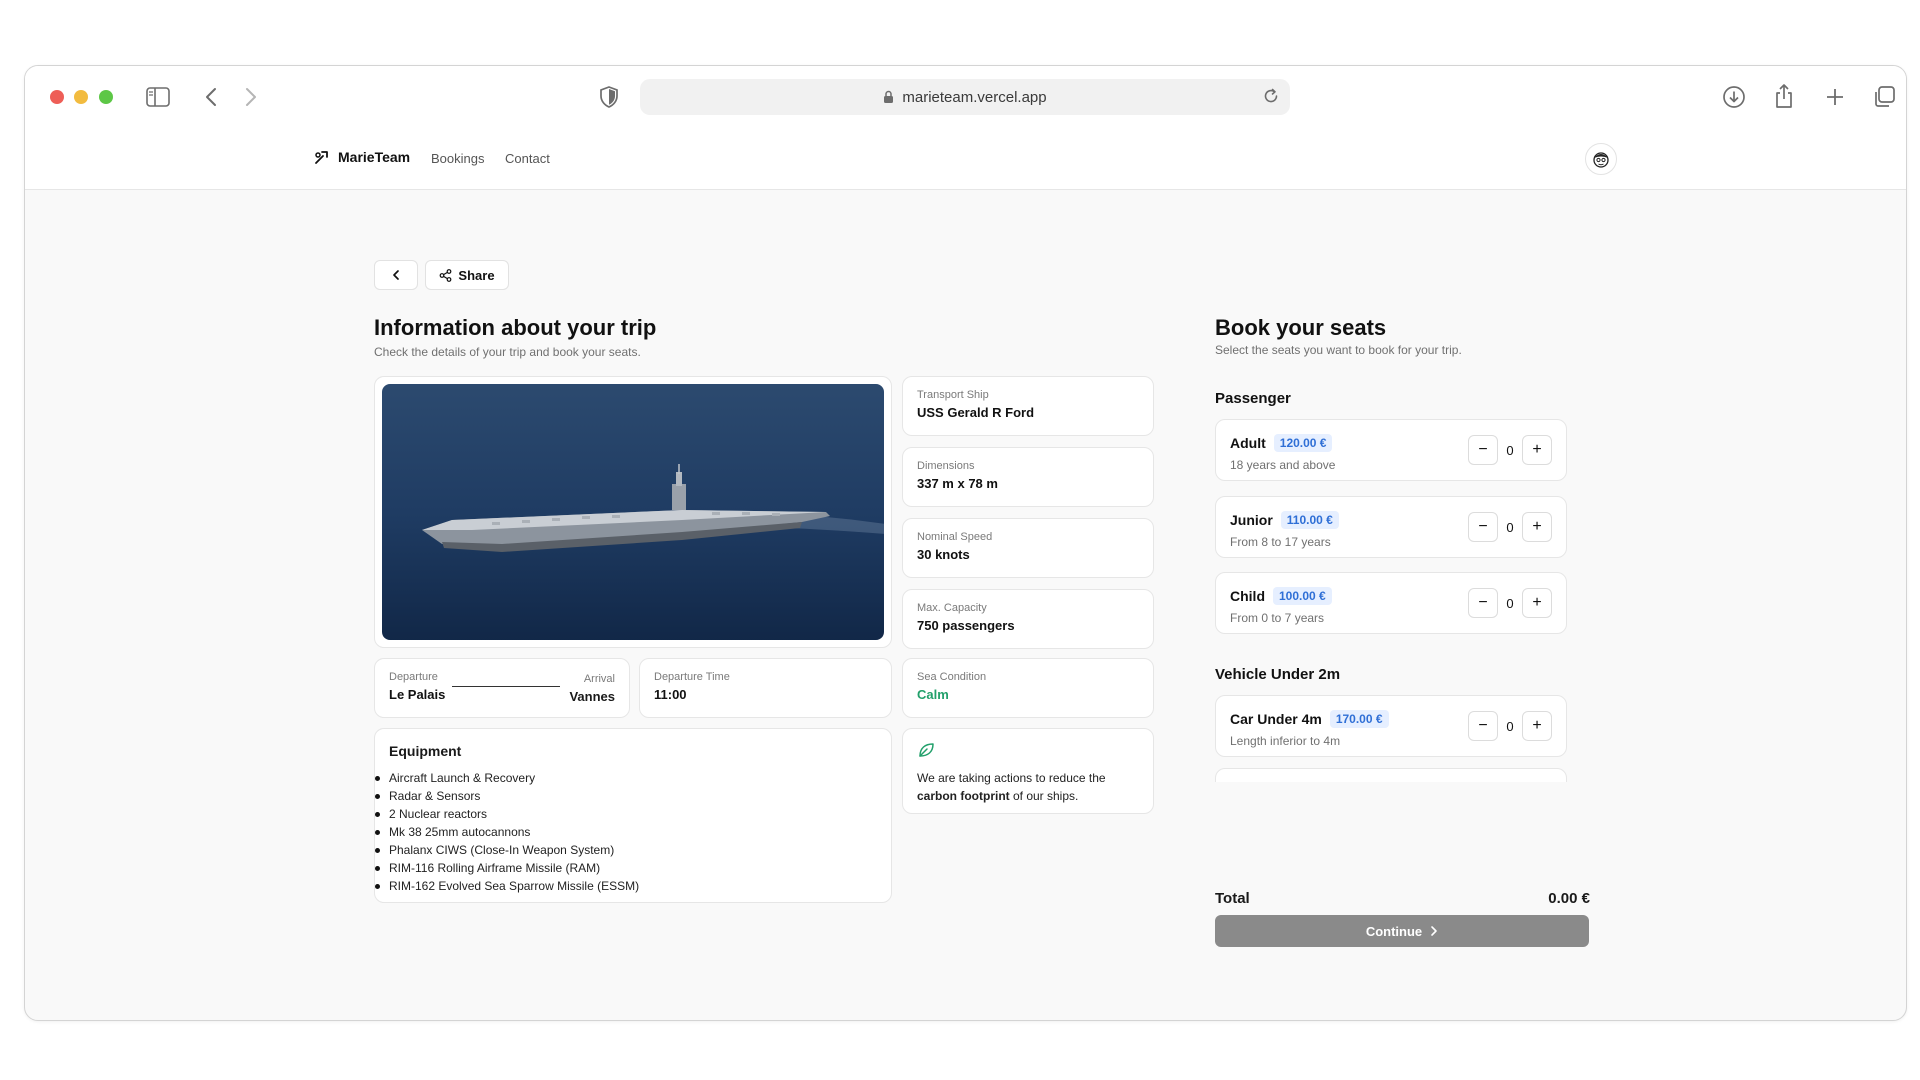 The height and width of the screenshot is (1080, 1920). What do you see at coordinates (1232, 898) in the screenshot?
I see `total-label: Total` at bounding box center [1232, 898].